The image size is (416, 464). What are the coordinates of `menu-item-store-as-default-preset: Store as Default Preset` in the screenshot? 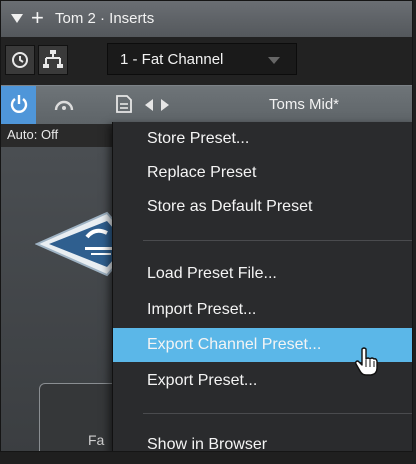 It's located at (262, 207).